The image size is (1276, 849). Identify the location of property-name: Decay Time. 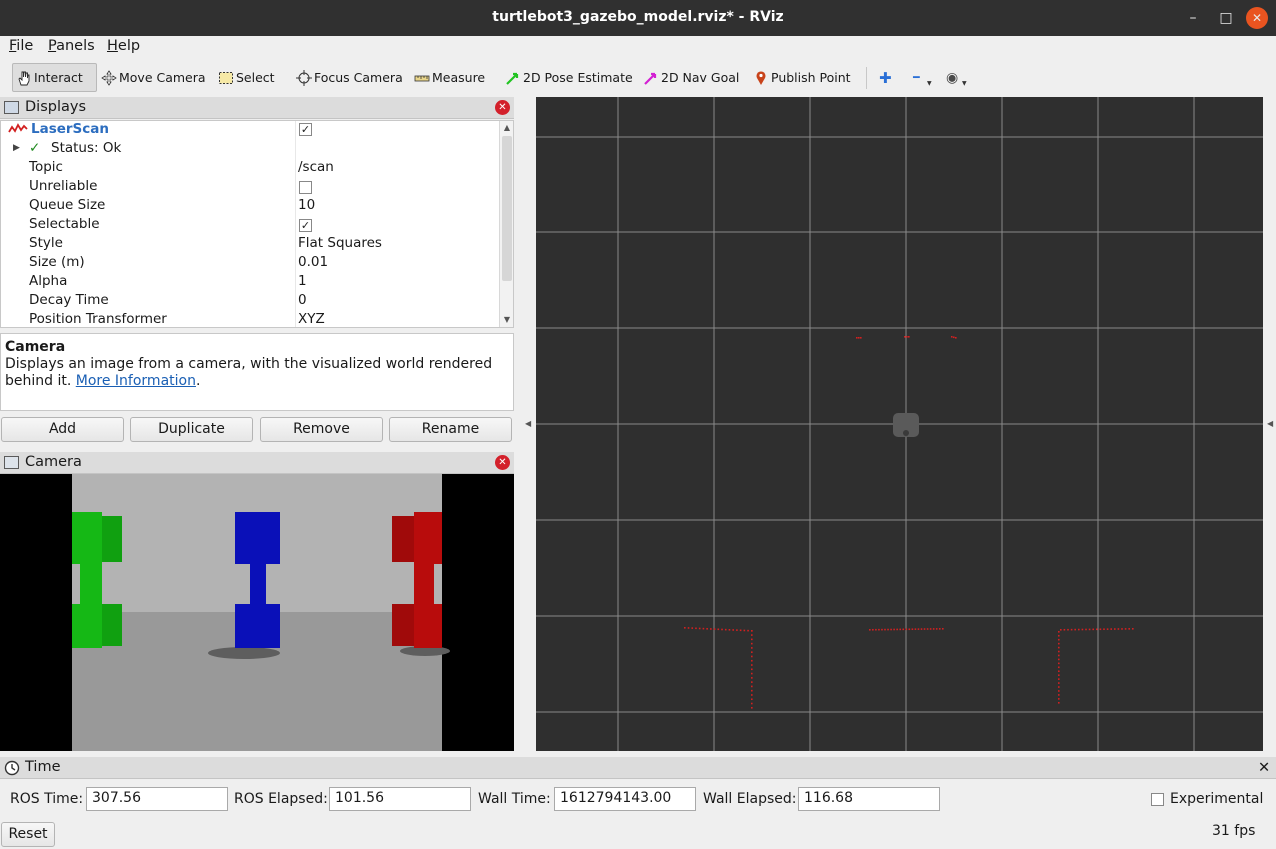
(69, 300).